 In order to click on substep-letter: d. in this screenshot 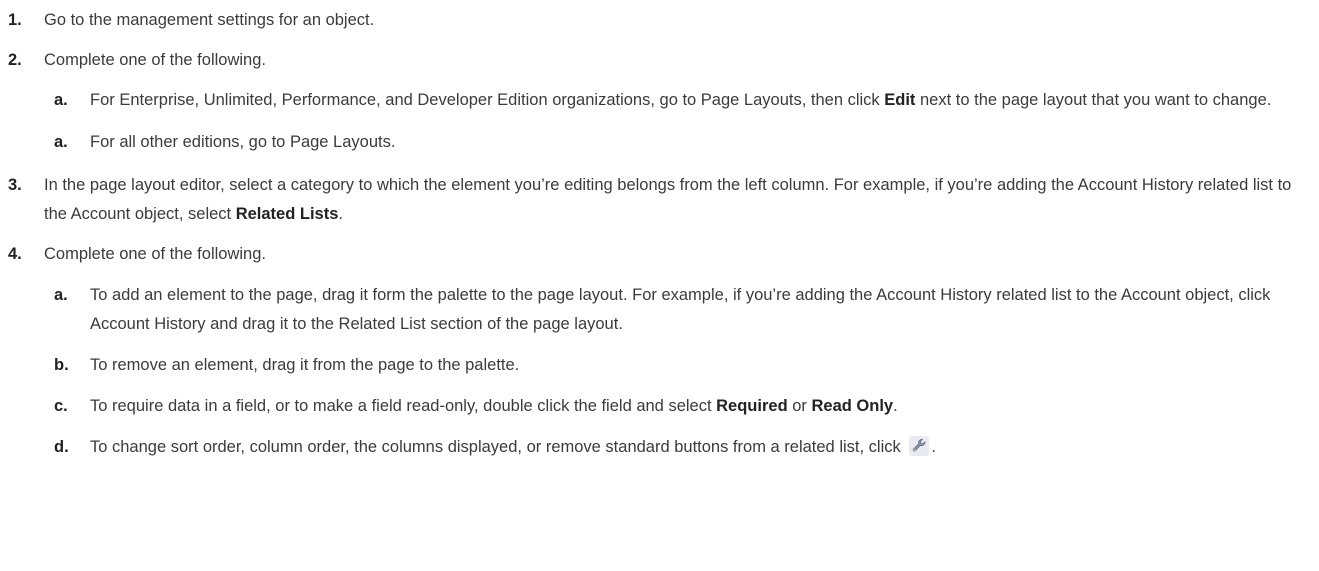, I will do `click(61, 447)`.